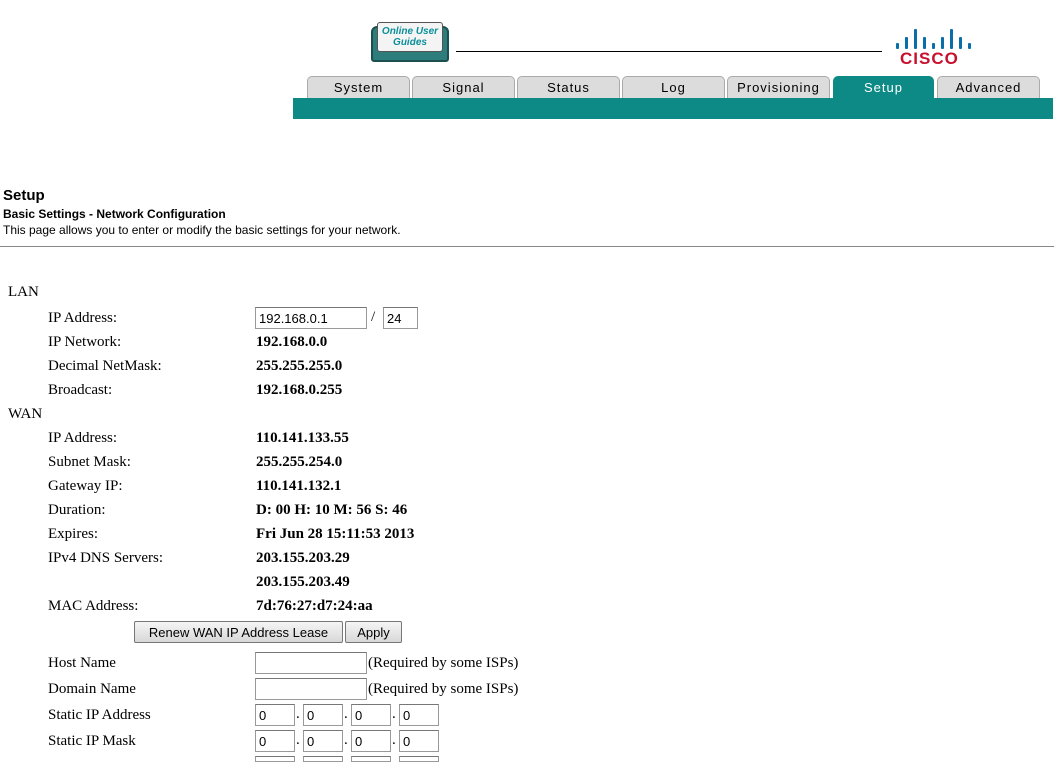 Image resolution: width=1054 pixels, height=762 pixels. I want to click on cisco-logo-text: CISCO, so click(929, 58).